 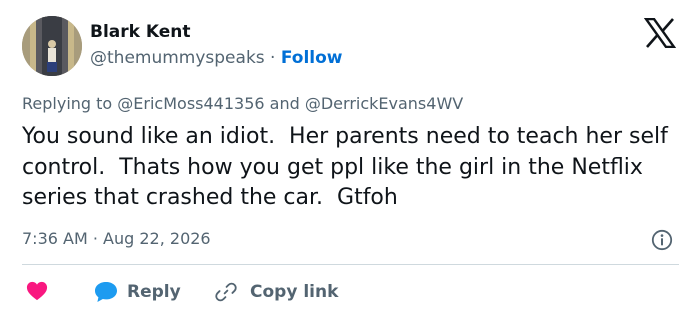 I want to click on author-name: Blark Kent, so click(x=140, y=32).